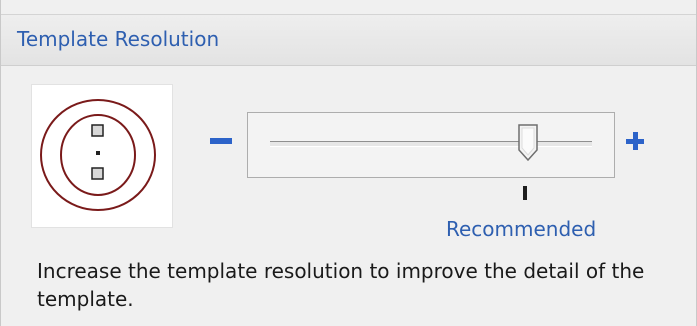  What do you see at coordinates (525, 193) in the screenshot?
I see `recommended-tick` at bounding box center [525, 193].